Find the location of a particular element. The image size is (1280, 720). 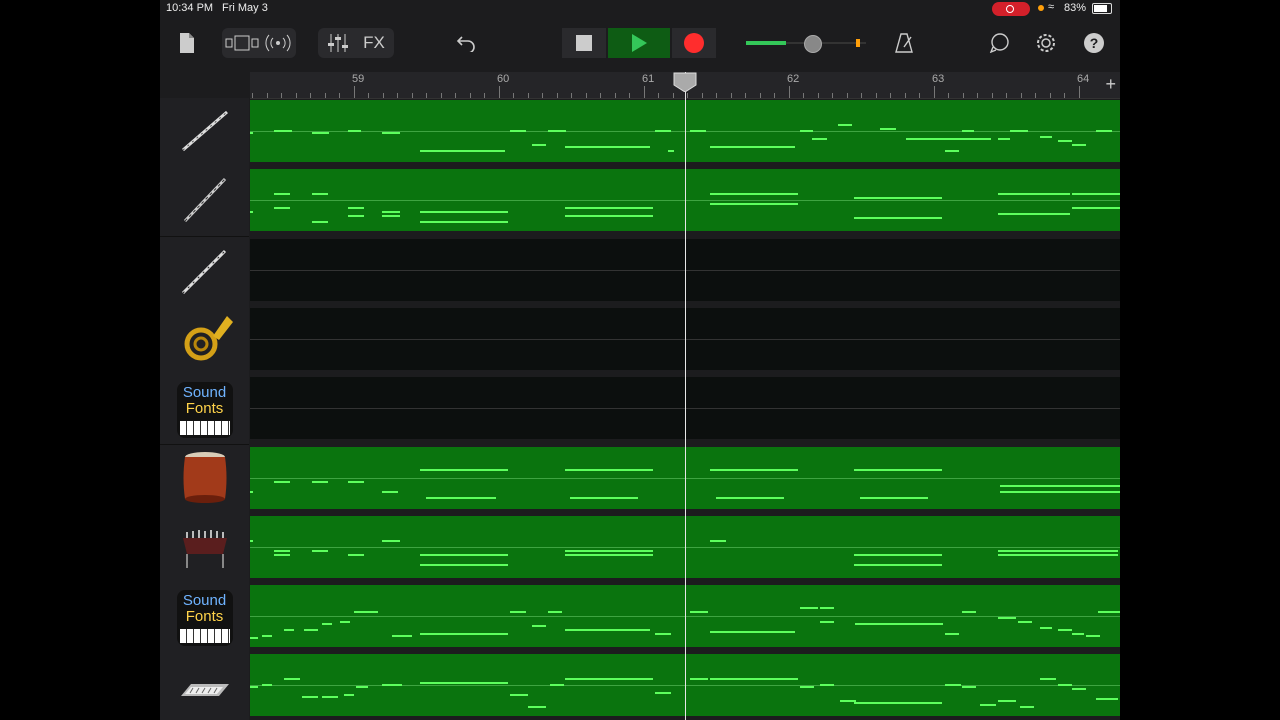

gear-icon is located at coordinates (1046, 43).